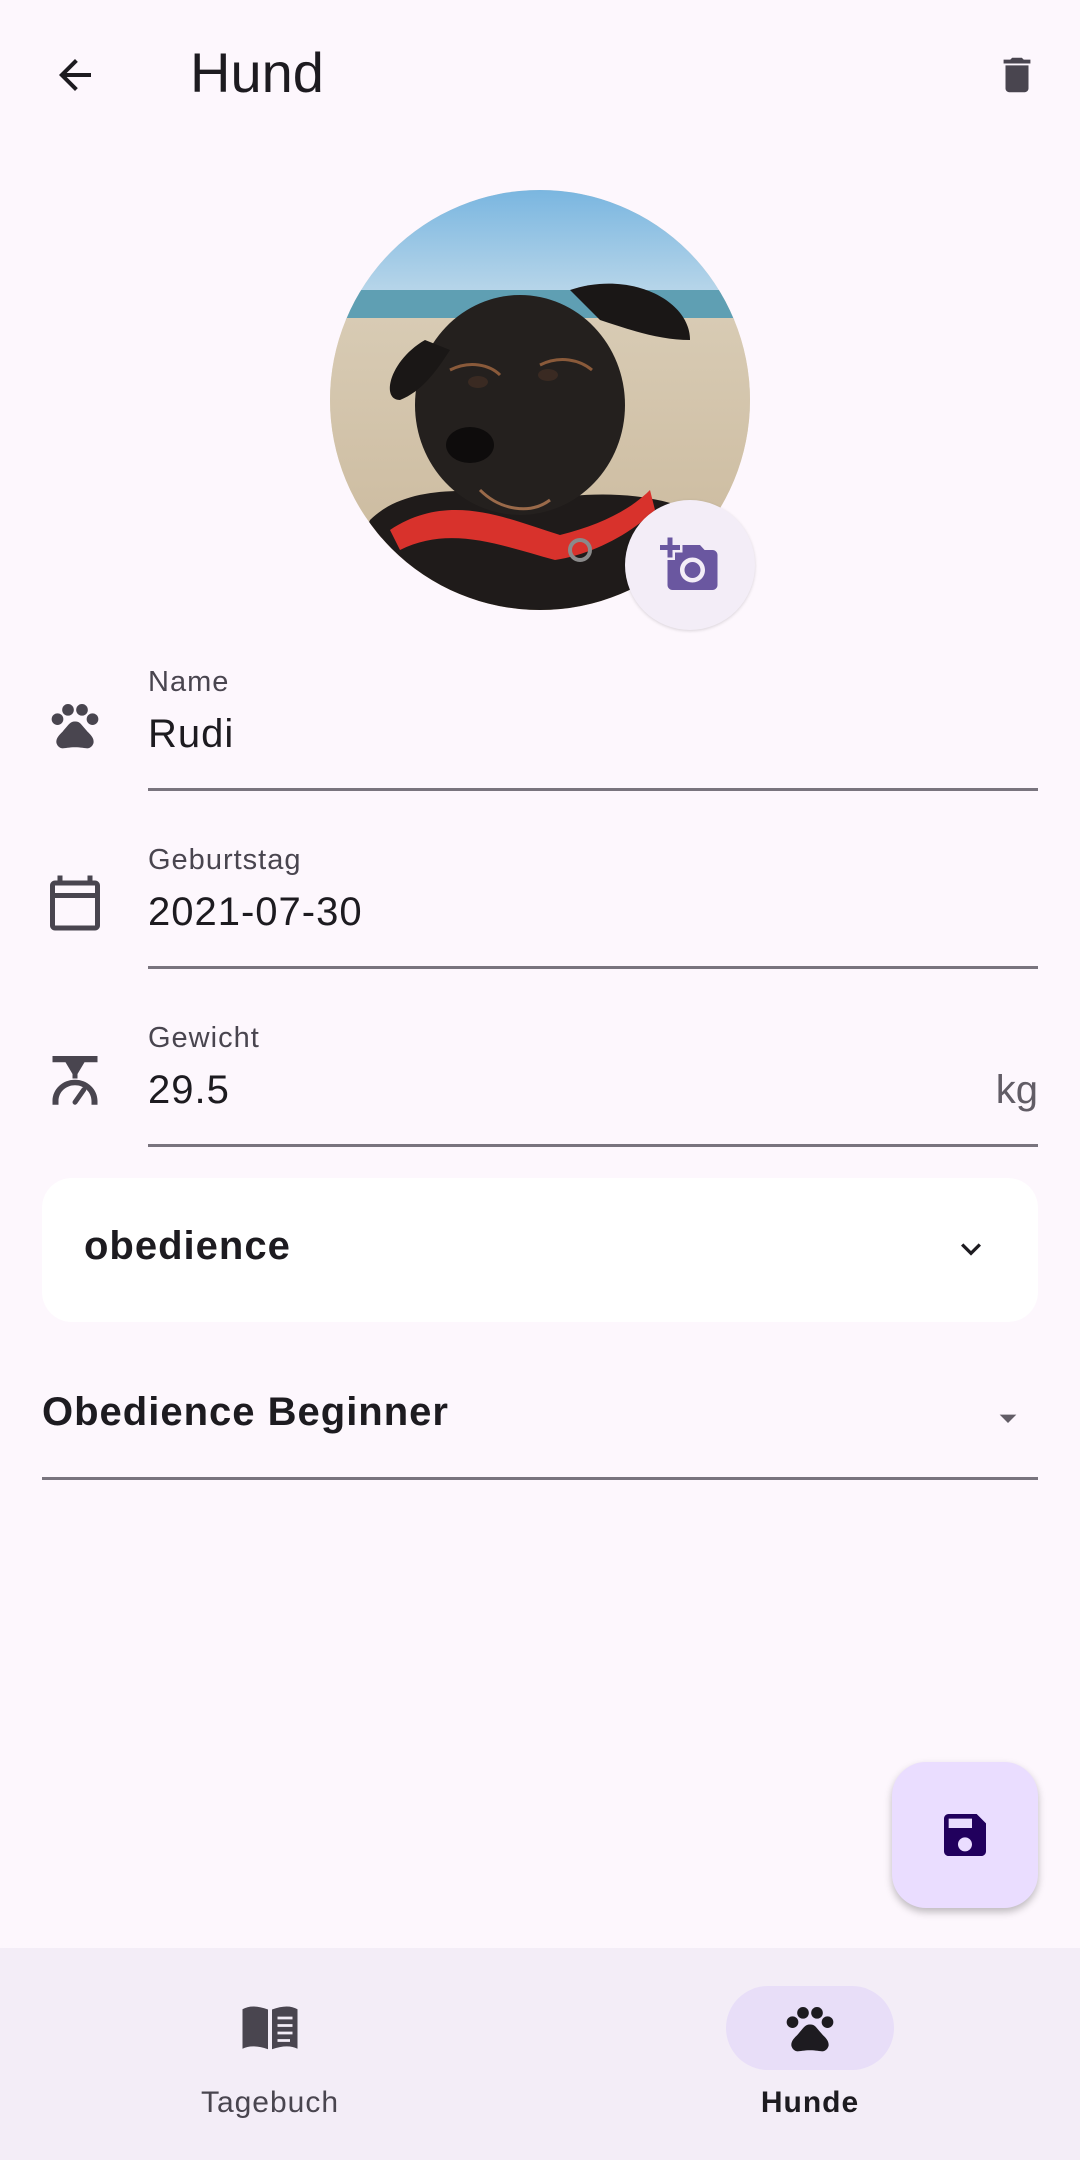  I want to click on delete-button, so click(1017, 75).